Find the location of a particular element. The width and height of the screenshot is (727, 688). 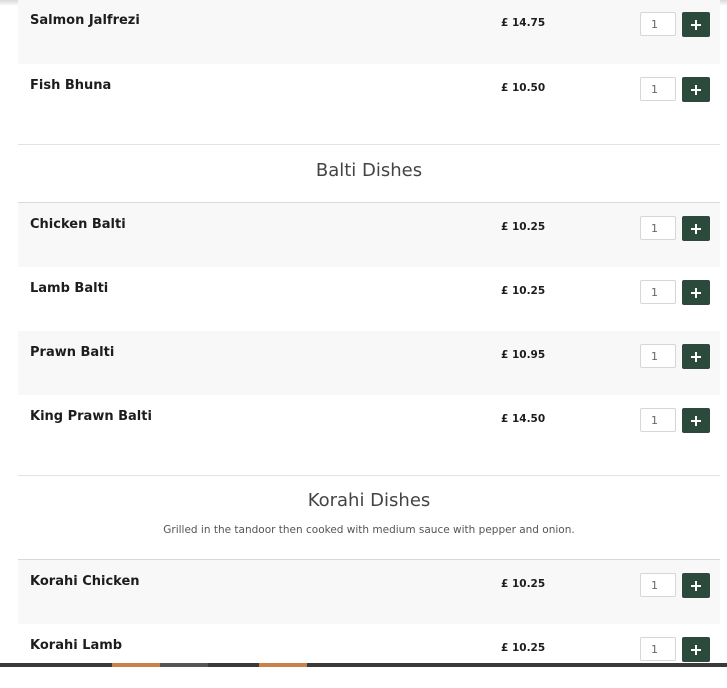

item-name: Fish Bhuna is located at coordinates (71, 85).